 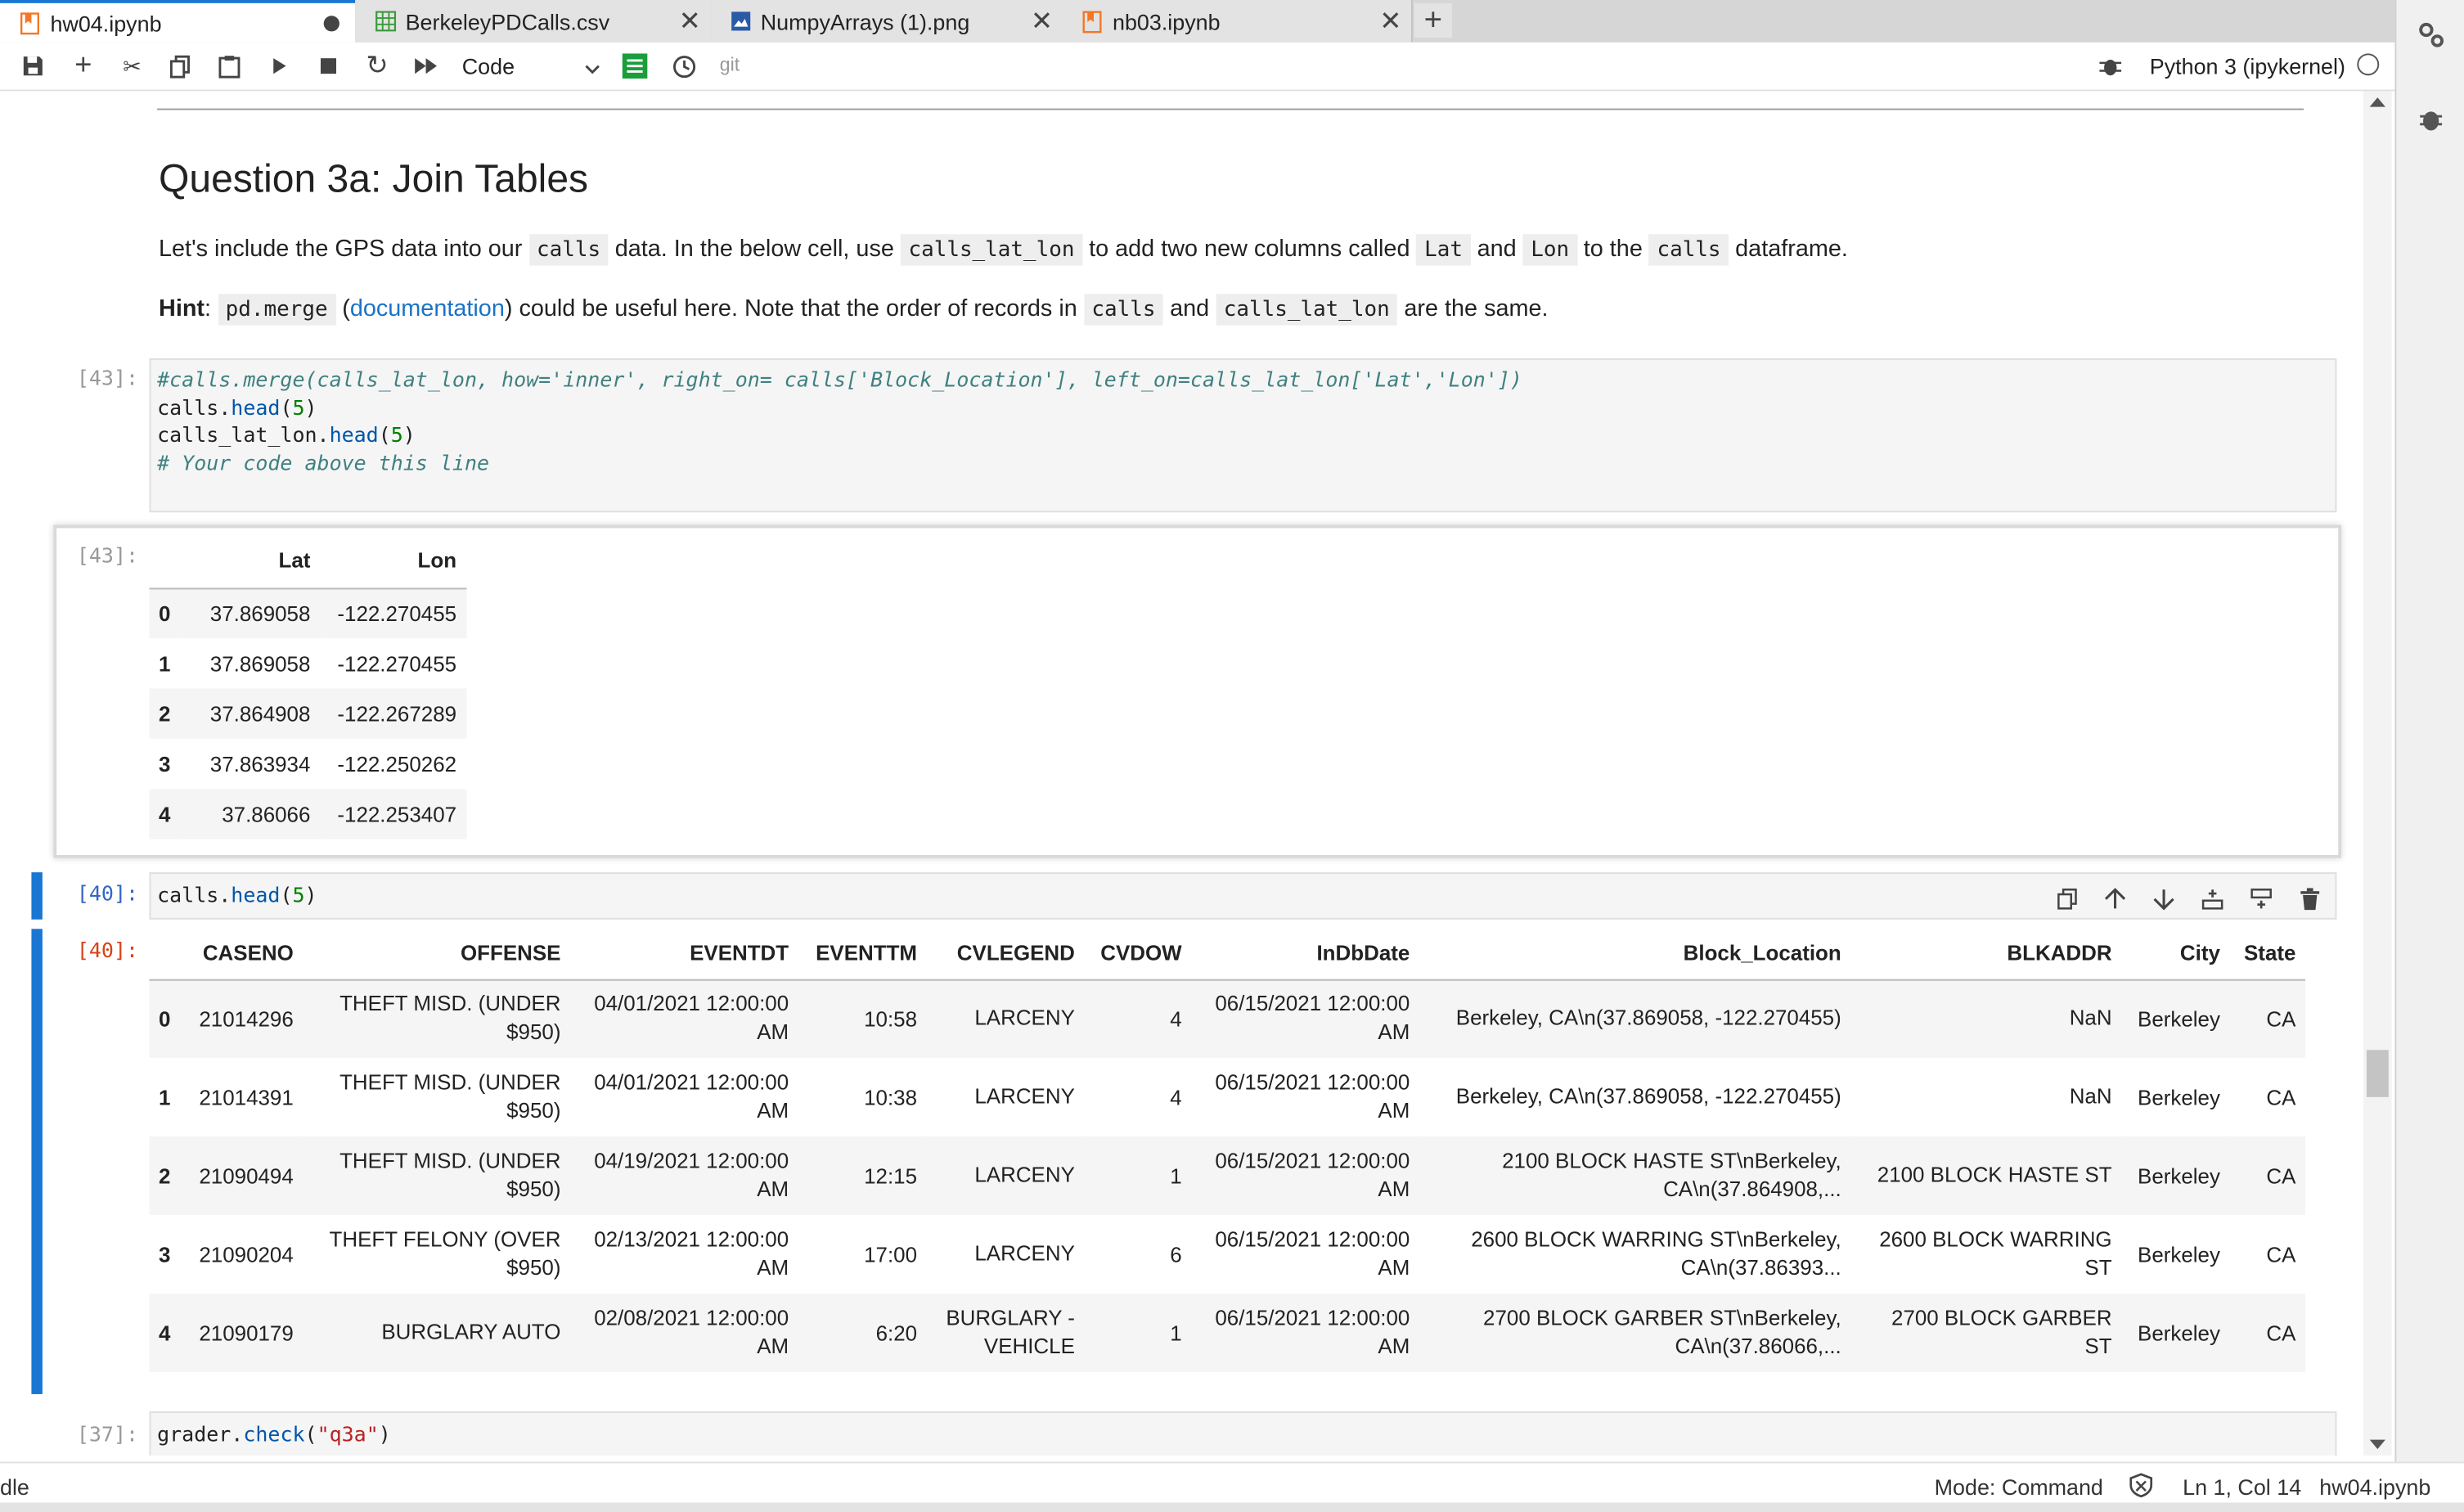 What do you see at coordinates (2141, 1488) in the screenshot?
I see `shield-icon` at bounding box center [2141, 1488].